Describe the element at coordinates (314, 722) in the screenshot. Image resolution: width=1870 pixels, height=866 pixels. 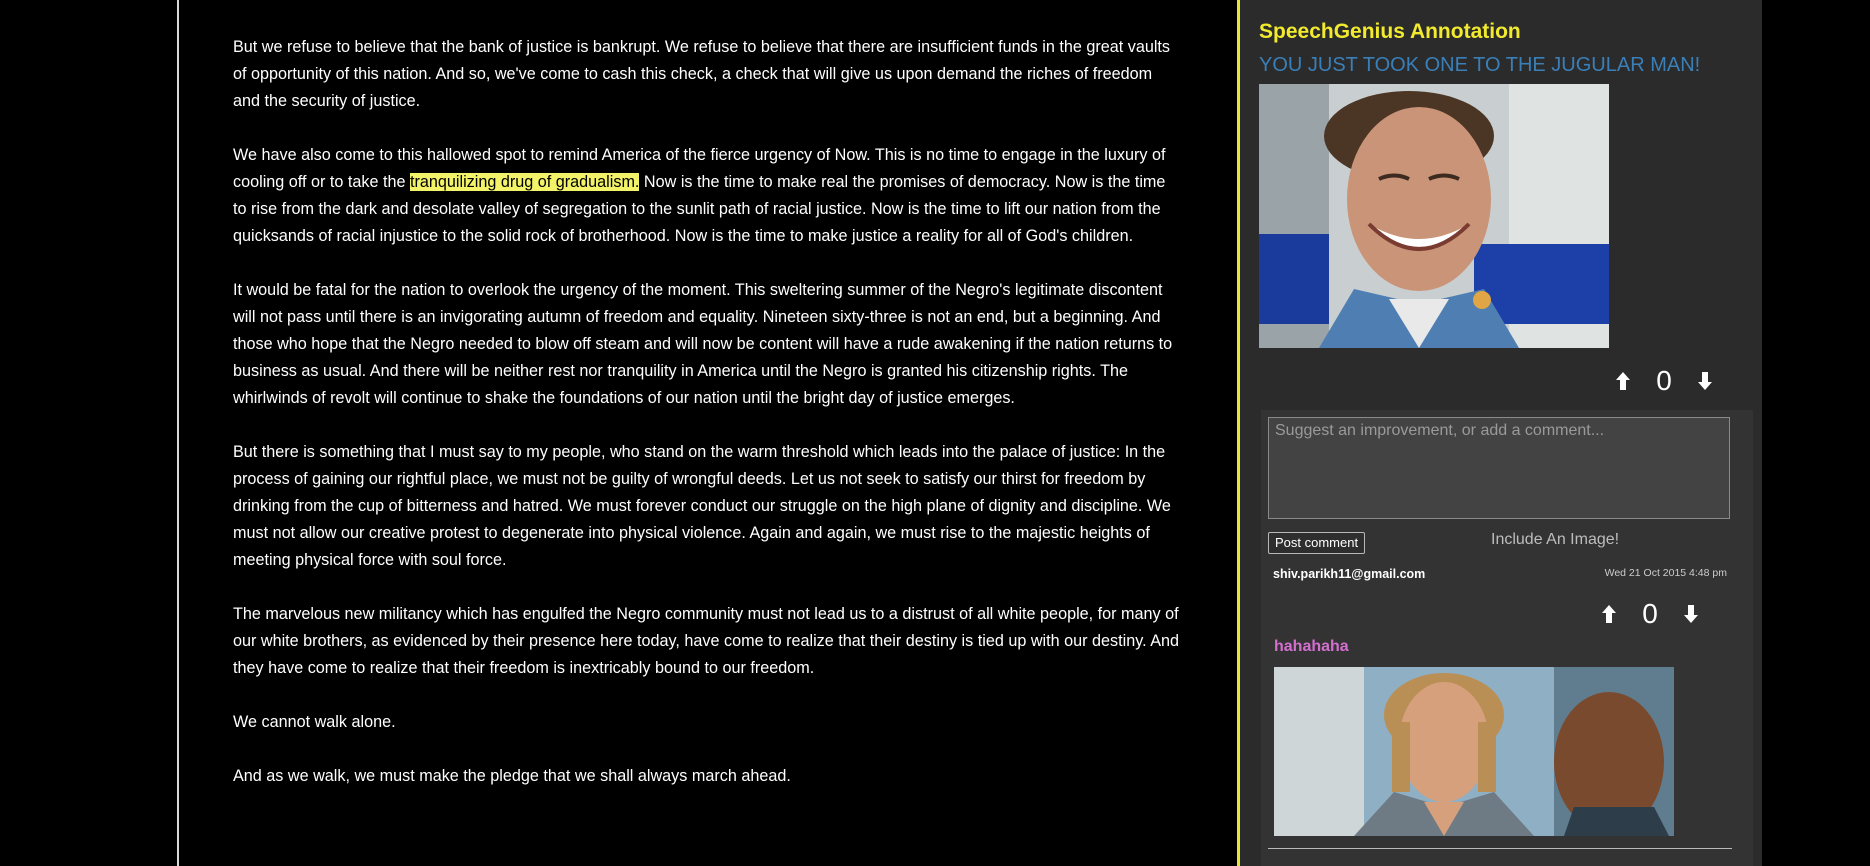
I see `speech-paragraph: We cannot walk alone.` at that location.